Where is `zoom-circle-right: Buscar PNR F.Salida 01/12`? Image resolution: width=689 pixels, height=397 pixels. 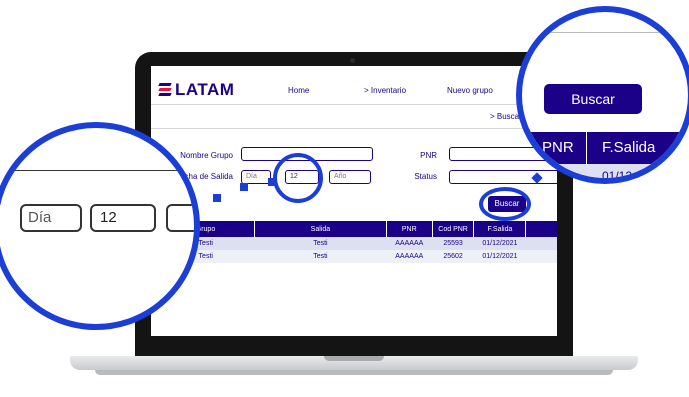
zoom-circle-right: Buscar PNR F.Salida 01/12 is located at coordinates (602, 95).